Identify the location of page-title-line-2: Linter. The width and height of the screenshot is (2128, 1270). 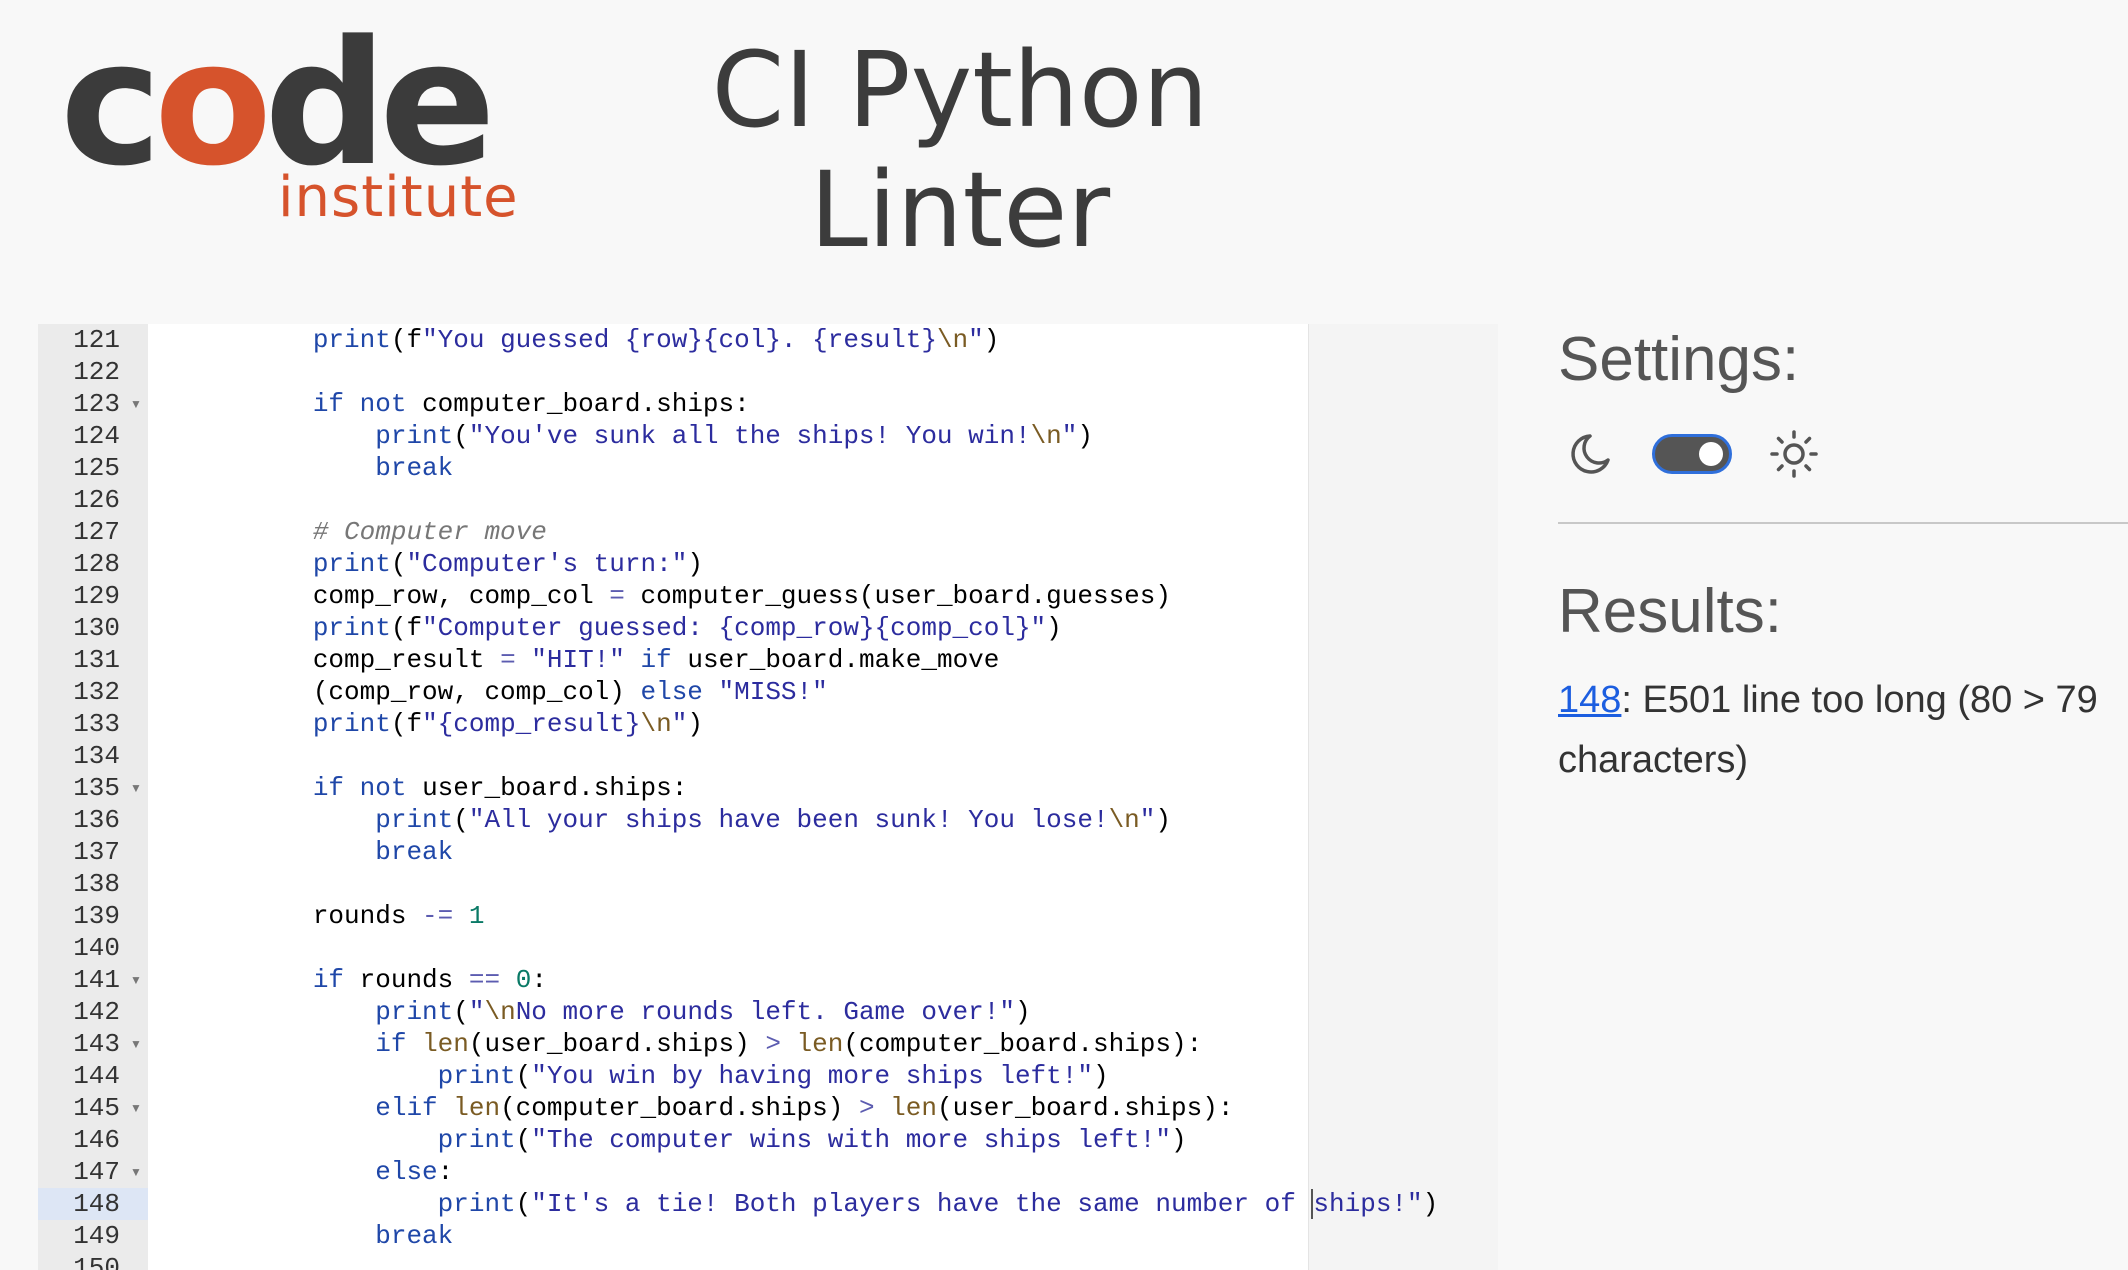
(960, 210).